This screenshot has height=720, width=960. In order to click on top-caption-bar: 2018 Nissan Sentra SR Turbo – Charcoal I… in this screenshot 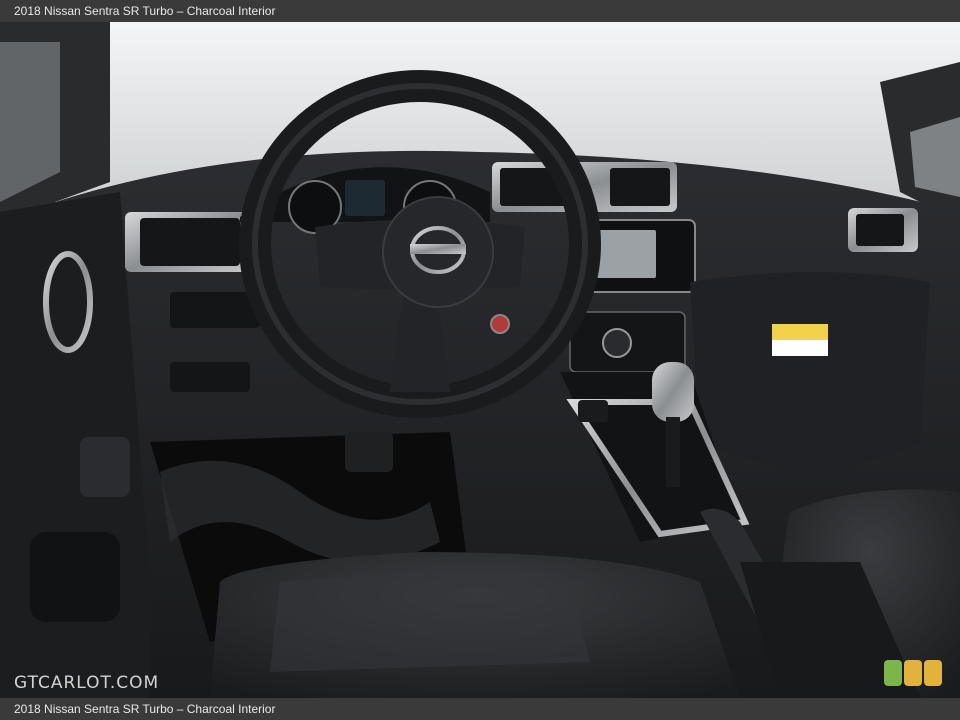, I will do `click(480, 11)`.